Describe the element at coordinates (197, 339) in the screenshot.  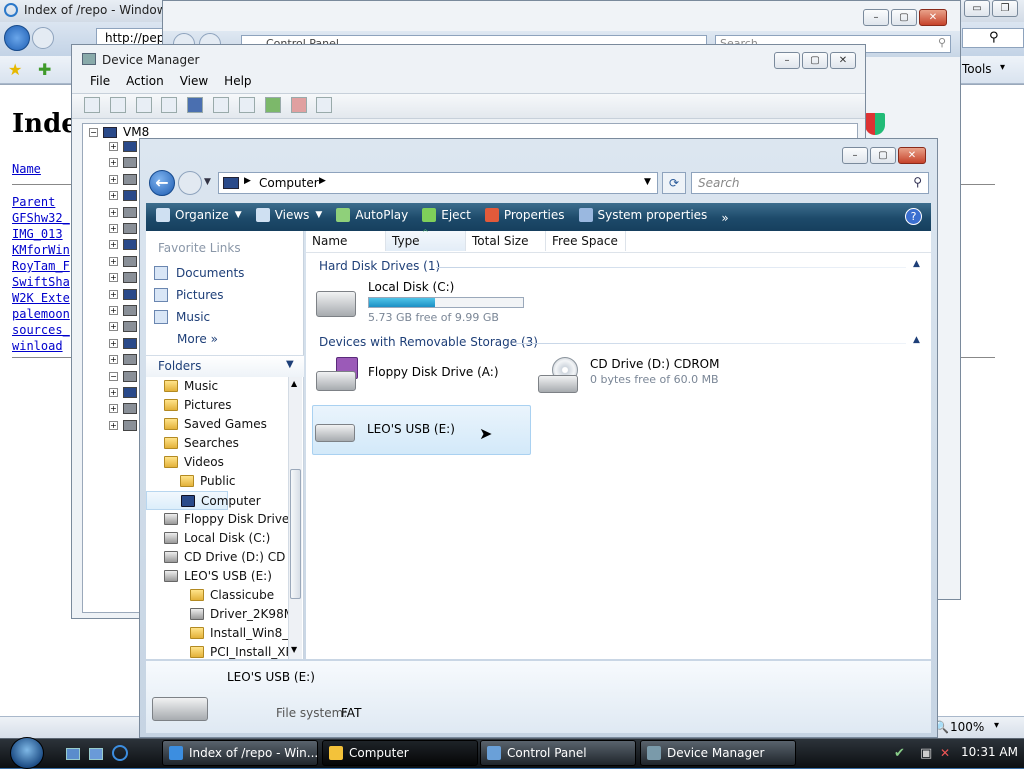
I see `more-links: More »` at that location.